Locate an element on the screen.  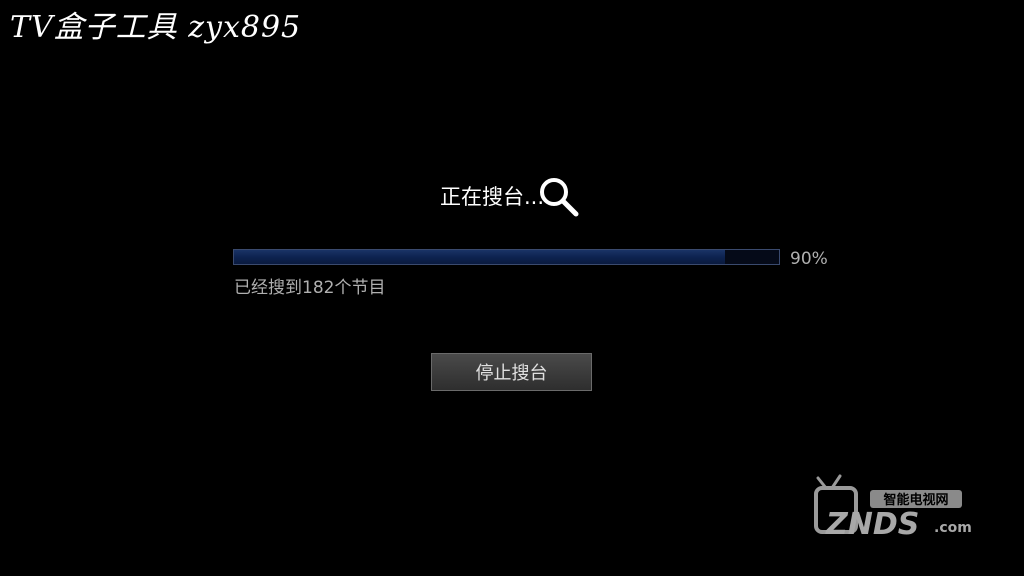
watermark-title: TV盒子工具 zyx895 is located at coordinates (156, 27).